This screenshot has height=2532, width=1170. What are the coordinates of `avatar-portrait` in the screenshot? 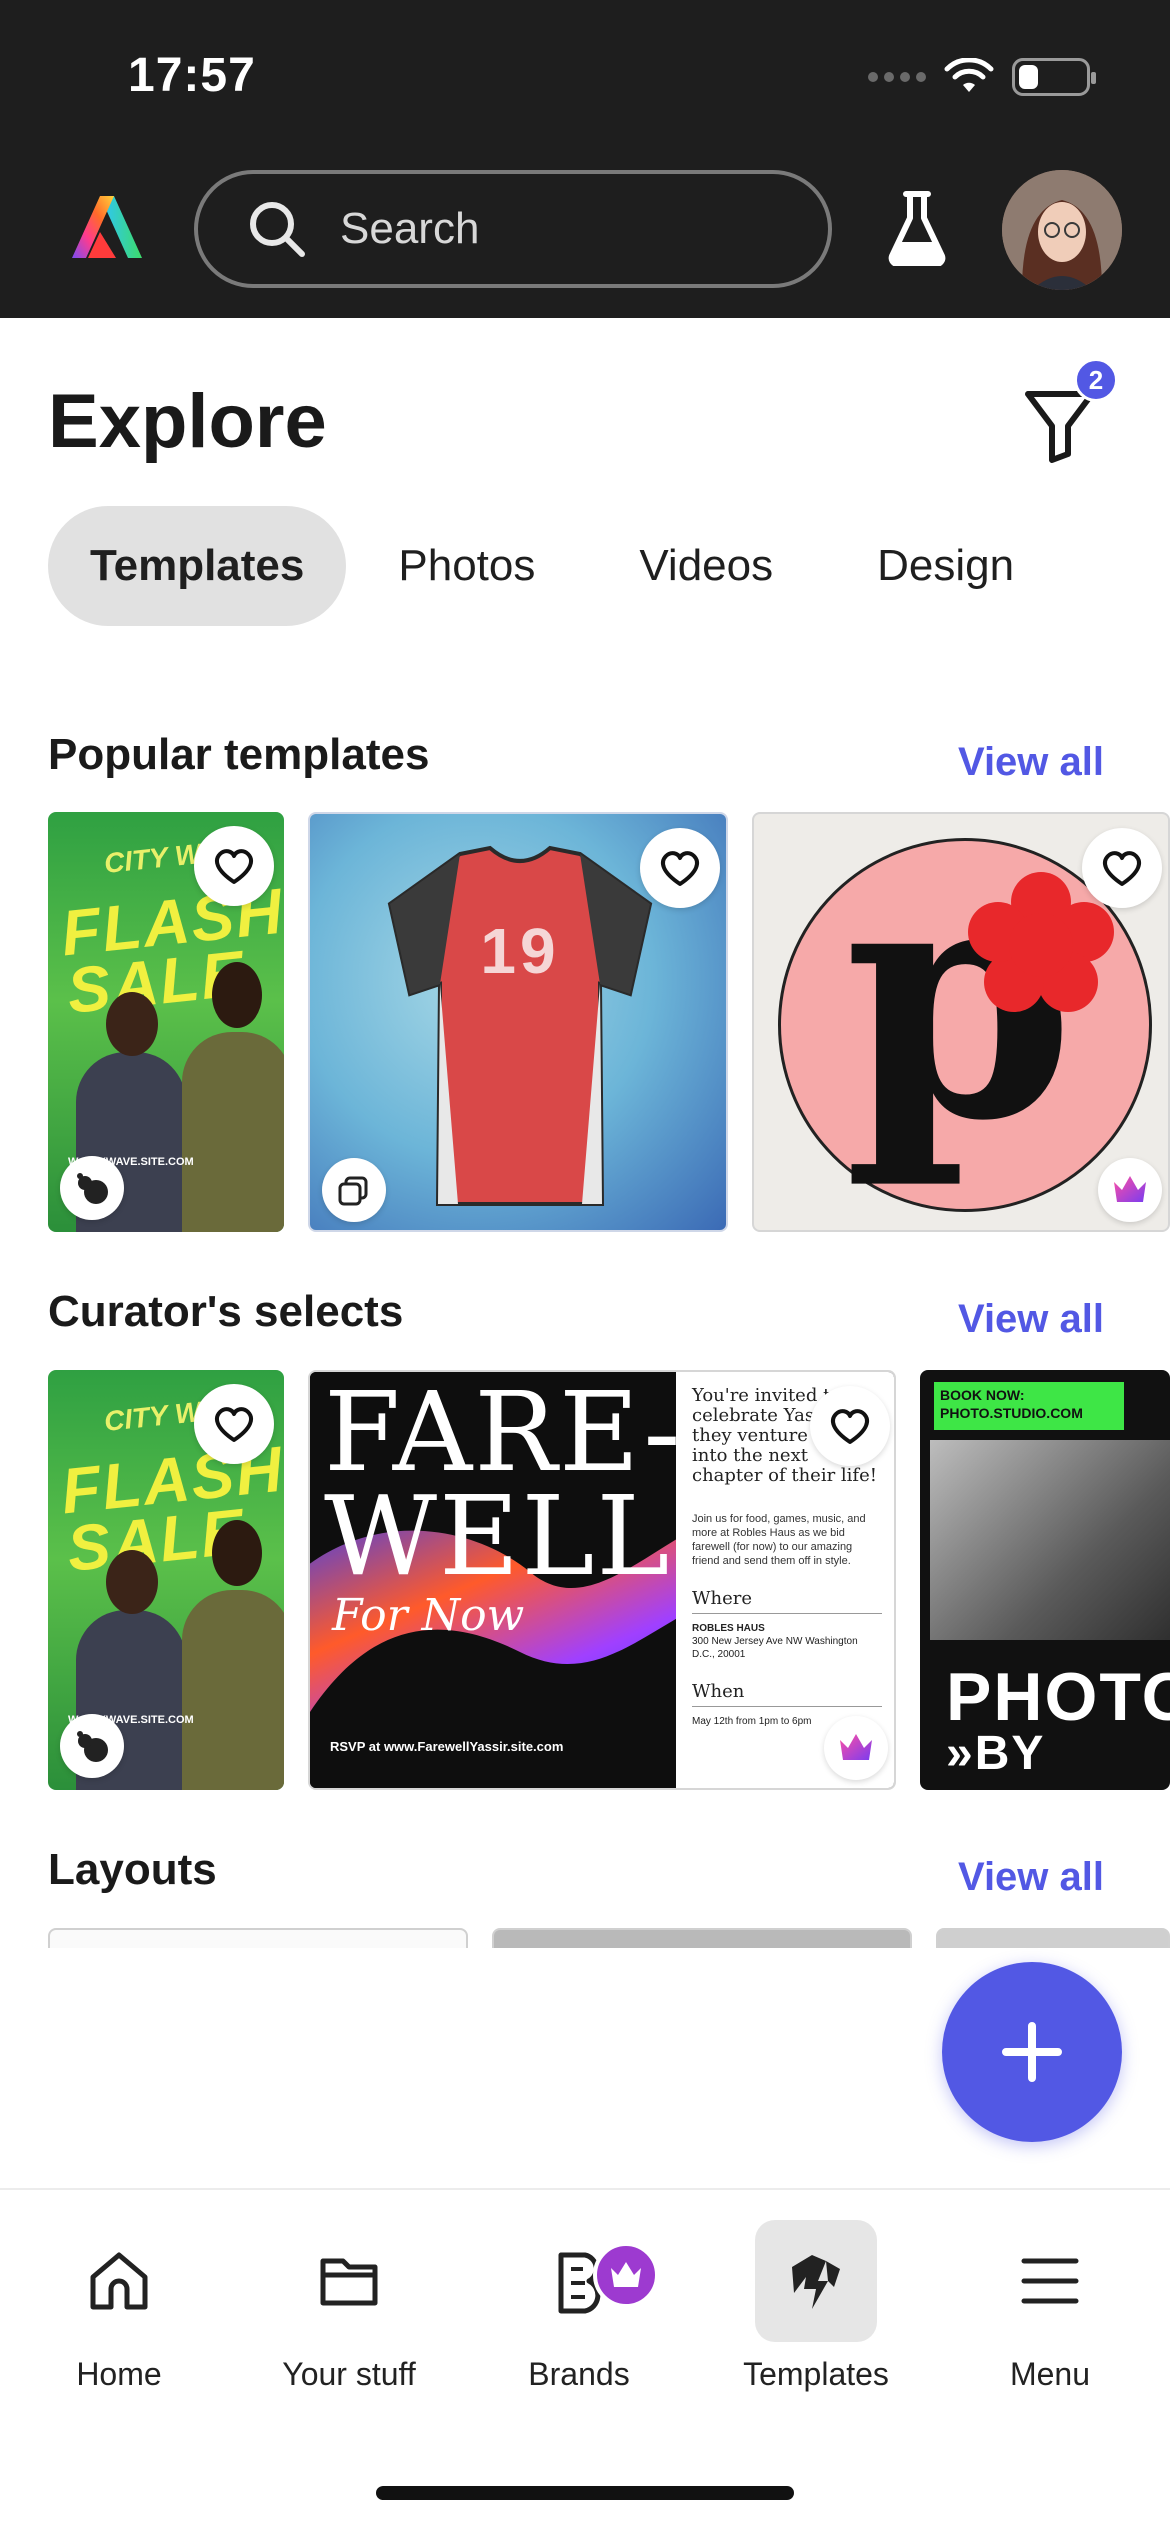 It's located at (1062, 230).